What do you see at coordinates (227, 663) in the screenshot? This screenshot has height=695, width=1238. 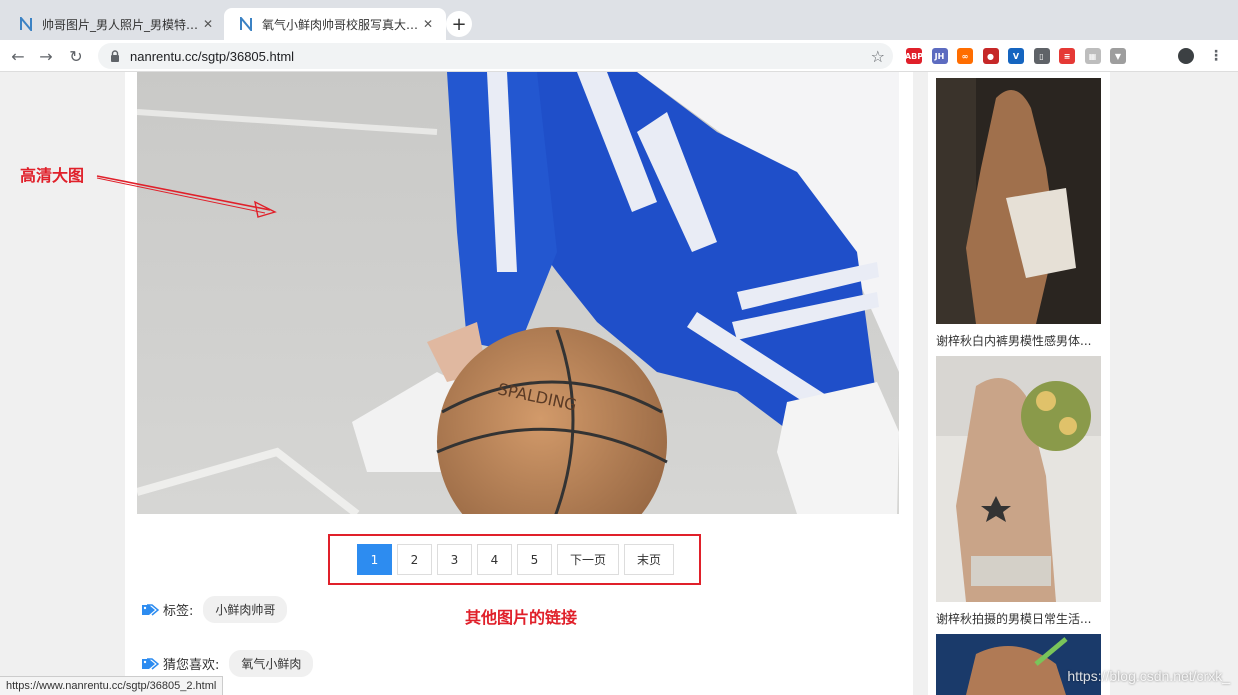 I see `guess-row: 猜您喜欢: 氧气小鲜肉` at bounding box center [227, 663].